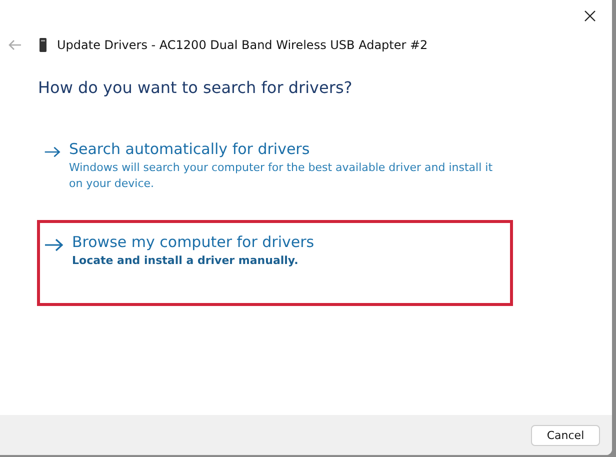 This screenshot has width=616, height=457. Describe the element at coordinates (590, 16) in the screenshot. I see `close-icon` at that location.